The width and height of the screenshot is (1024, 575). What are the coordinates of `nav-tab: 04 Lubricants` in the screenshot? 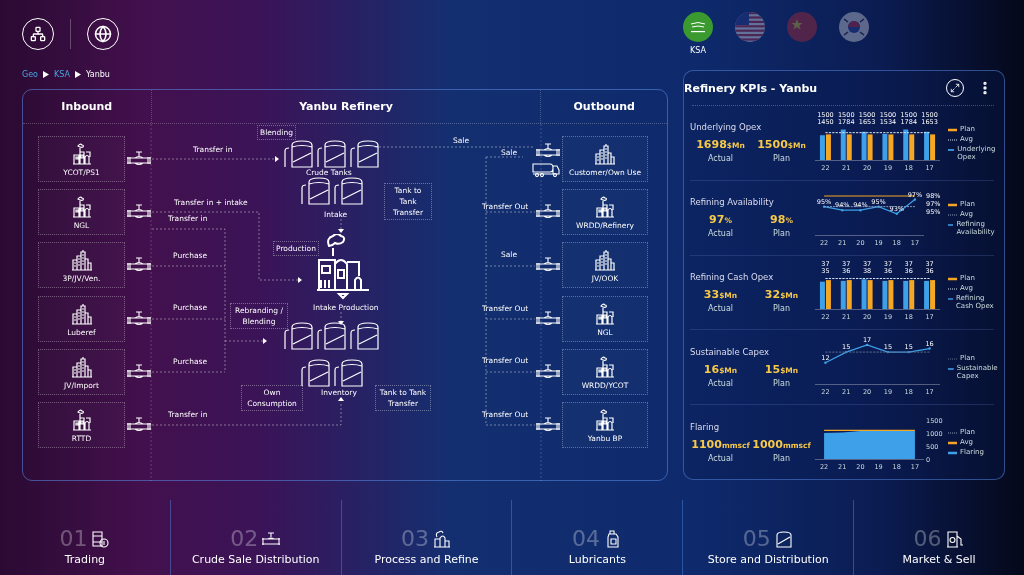 It's located at (597, 537).